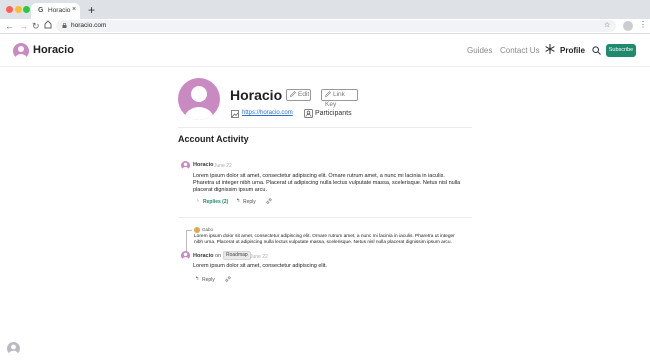 The height and width of the screenshot is (362, 650). I want to click on reload-icon: ↻, so click(36, 26).